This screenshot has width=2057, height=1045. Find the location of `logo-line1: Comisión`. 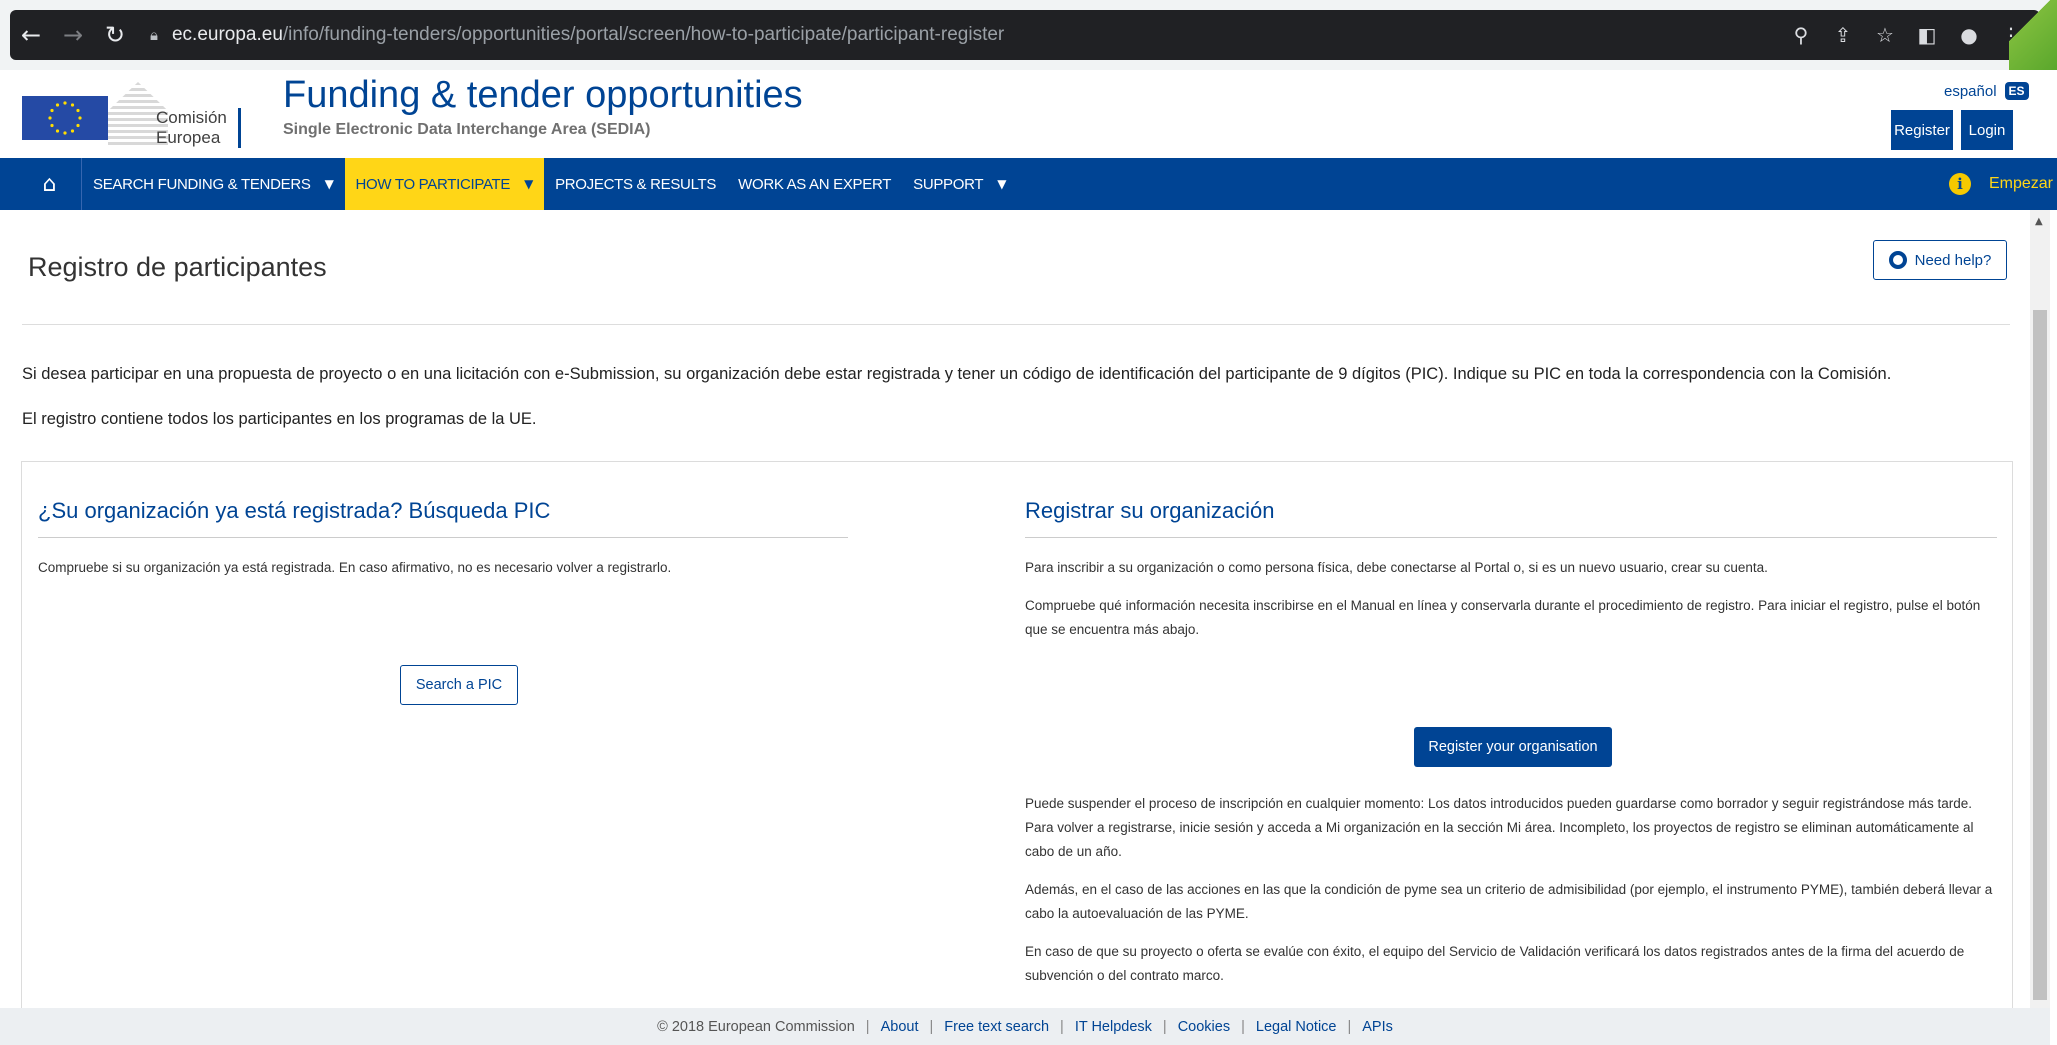

logo-line1: Comisión is located at coordinates (191, 117).